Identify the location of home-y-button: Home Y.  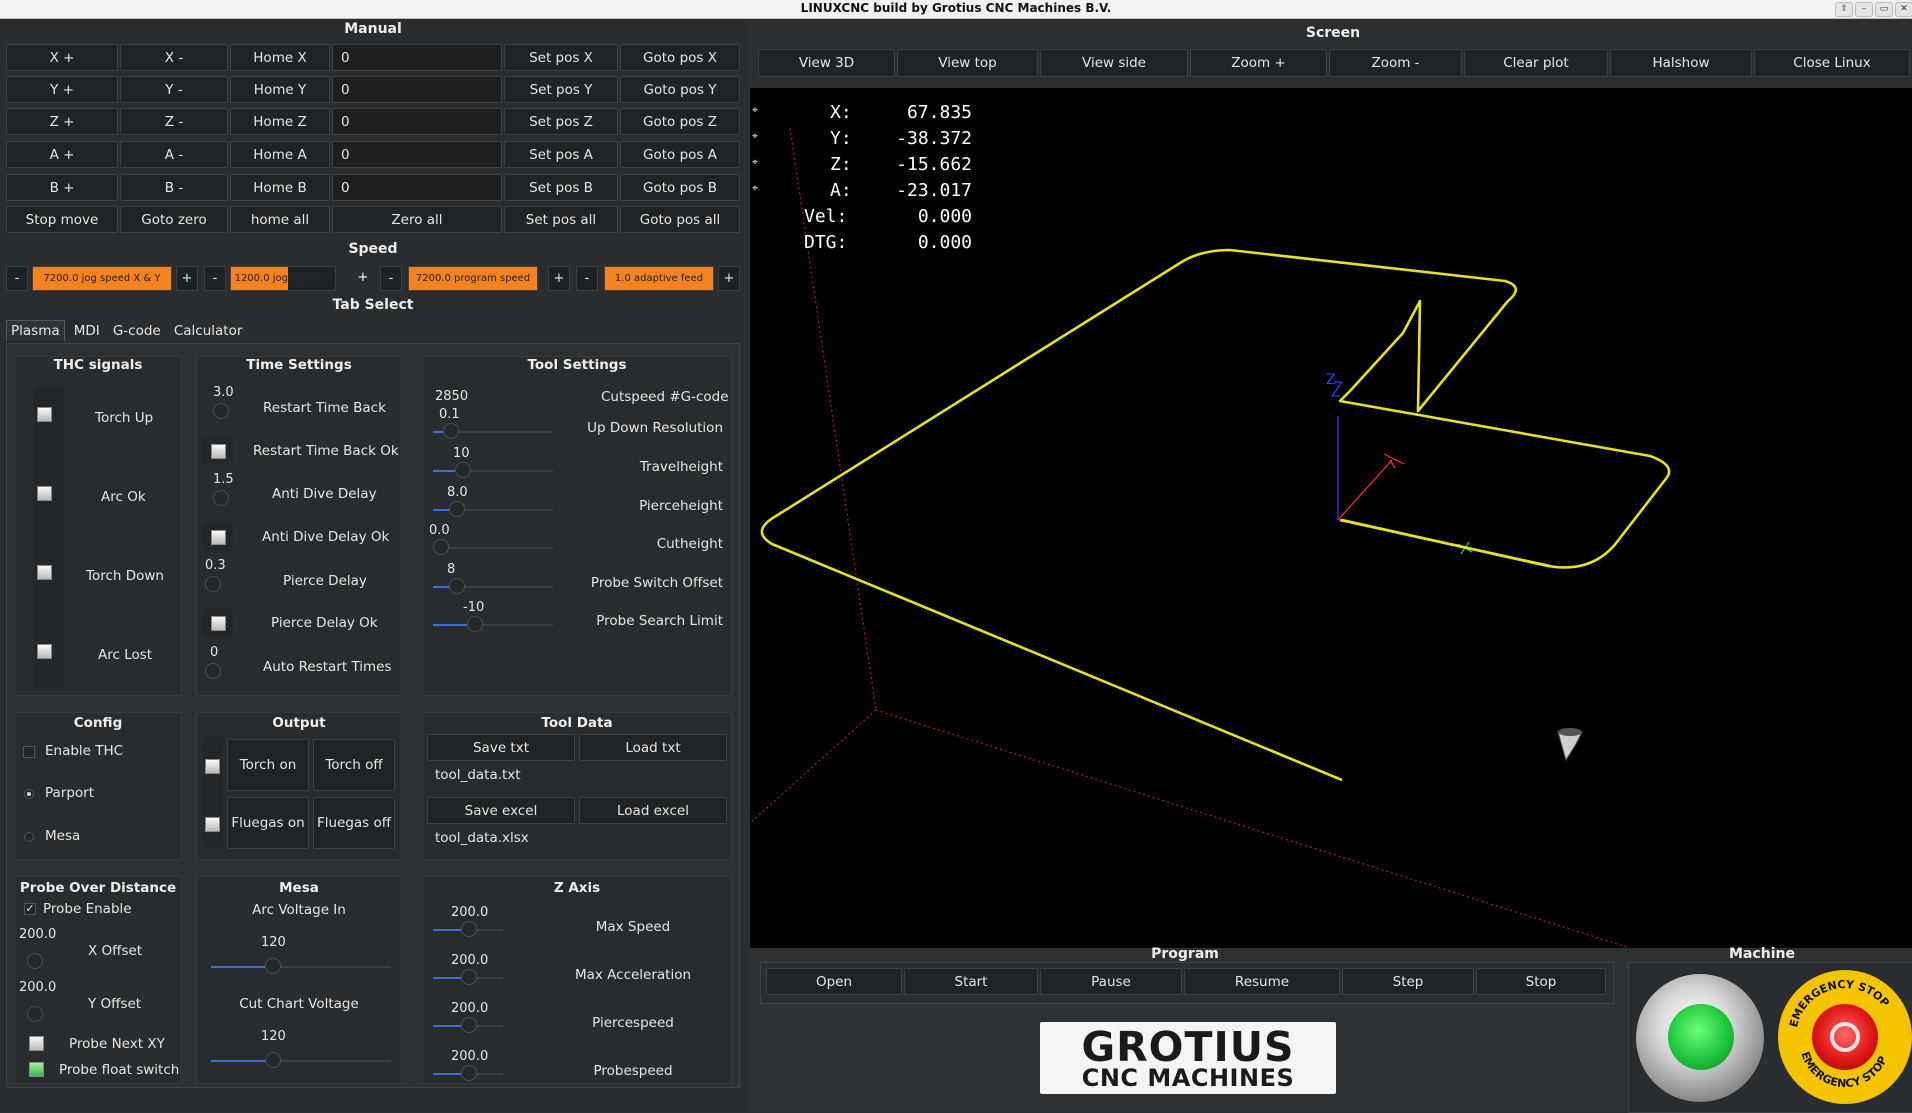
(280, 89).